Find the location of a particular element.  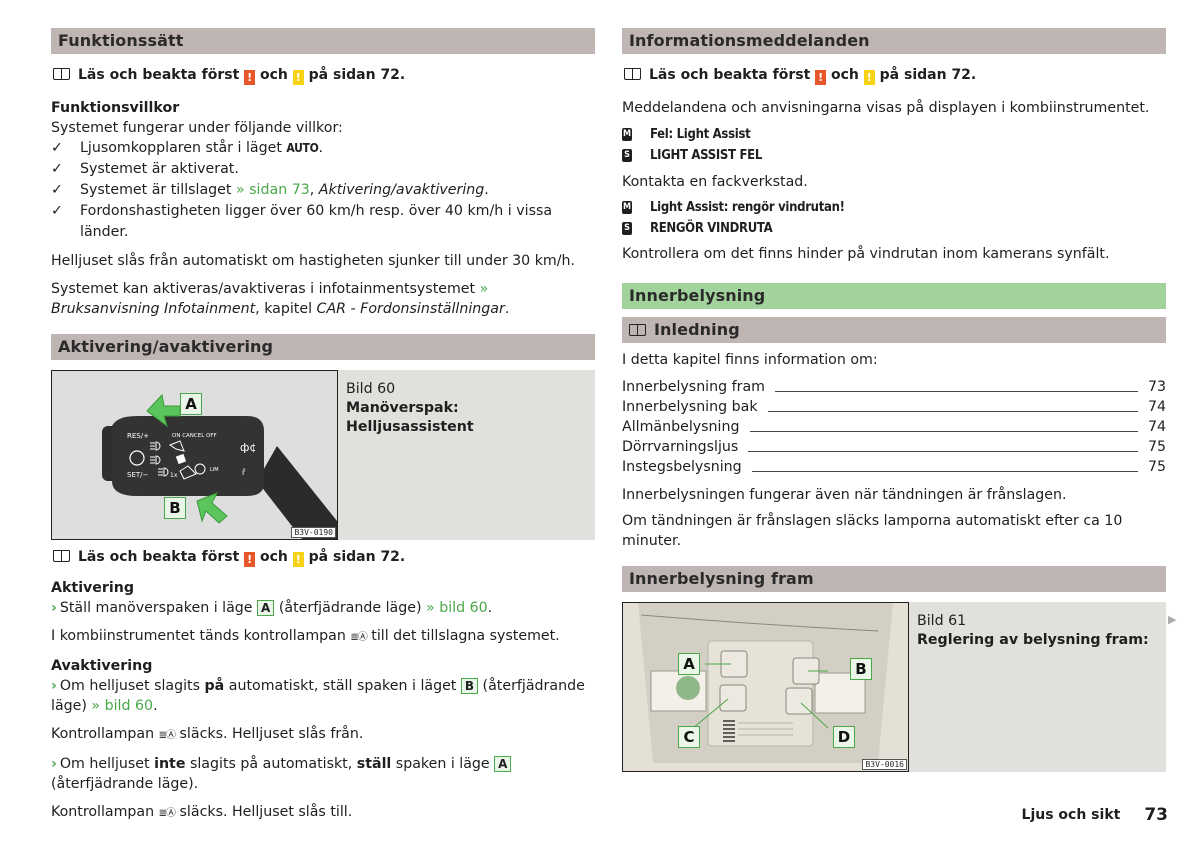

message-item: M Light Assist: rengör vindrutan! is located at coordinates (733, 207).